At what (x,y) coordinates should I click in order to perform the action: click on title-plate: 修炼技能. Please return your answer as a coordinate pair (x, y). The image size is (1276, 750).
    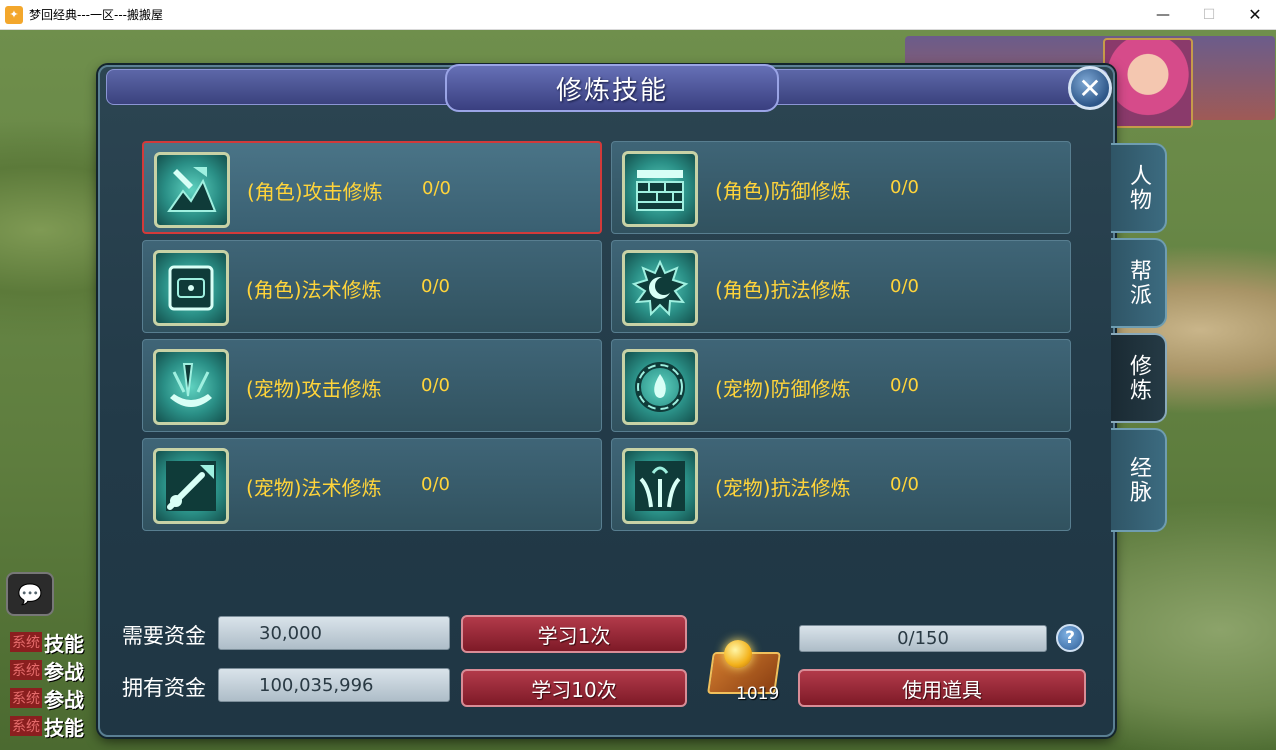
    Looking at the image, I should click on (612, 88).